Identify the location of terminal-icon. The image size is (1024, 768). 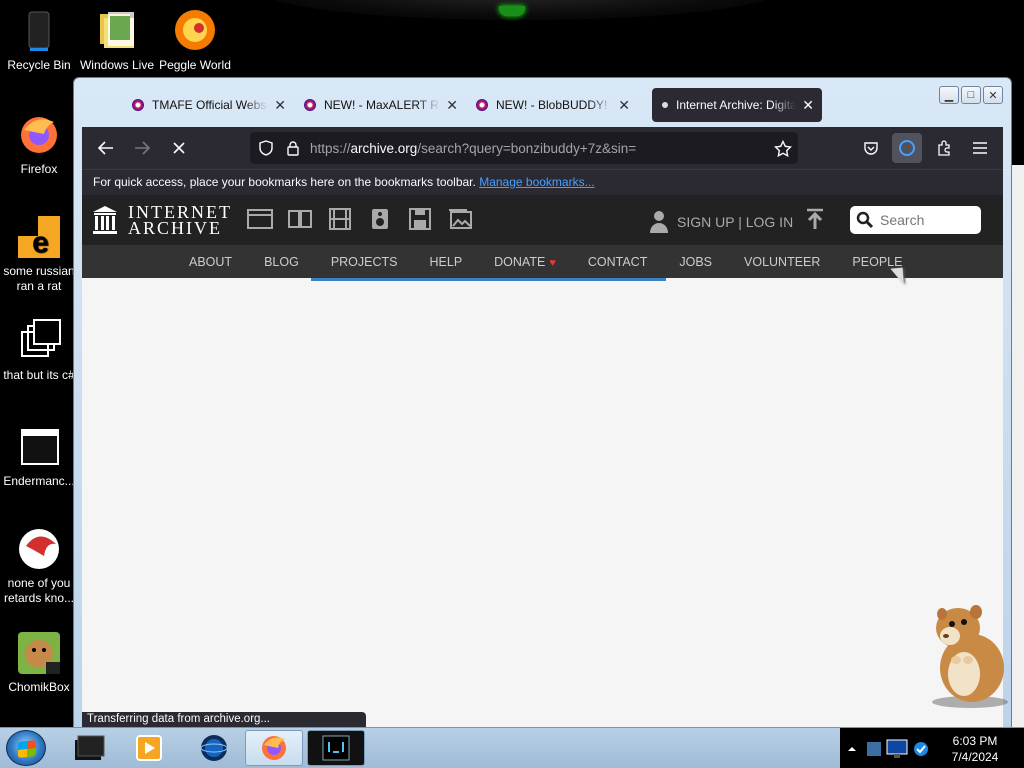
(336, 748).